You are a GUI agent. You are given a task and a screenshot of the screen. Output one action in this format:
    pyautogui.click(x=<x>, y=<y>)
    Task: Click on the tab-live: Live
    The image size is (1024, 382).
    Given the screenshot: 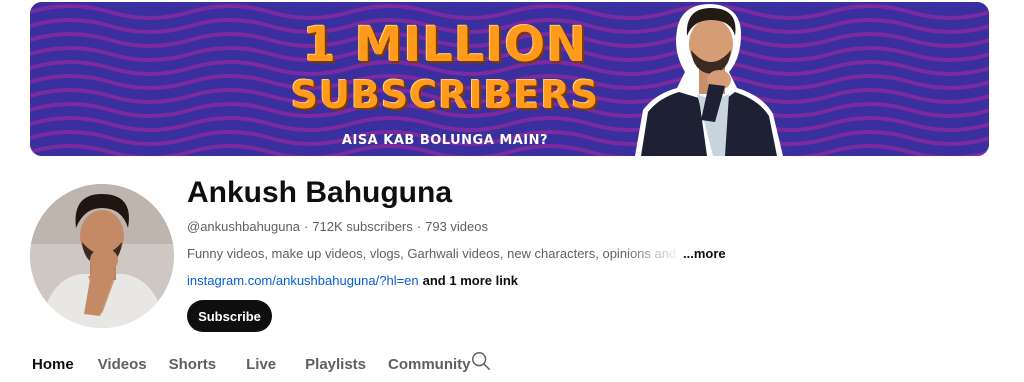 What is the action you would take?
    pyautogui.click(x=261, y=364)
    